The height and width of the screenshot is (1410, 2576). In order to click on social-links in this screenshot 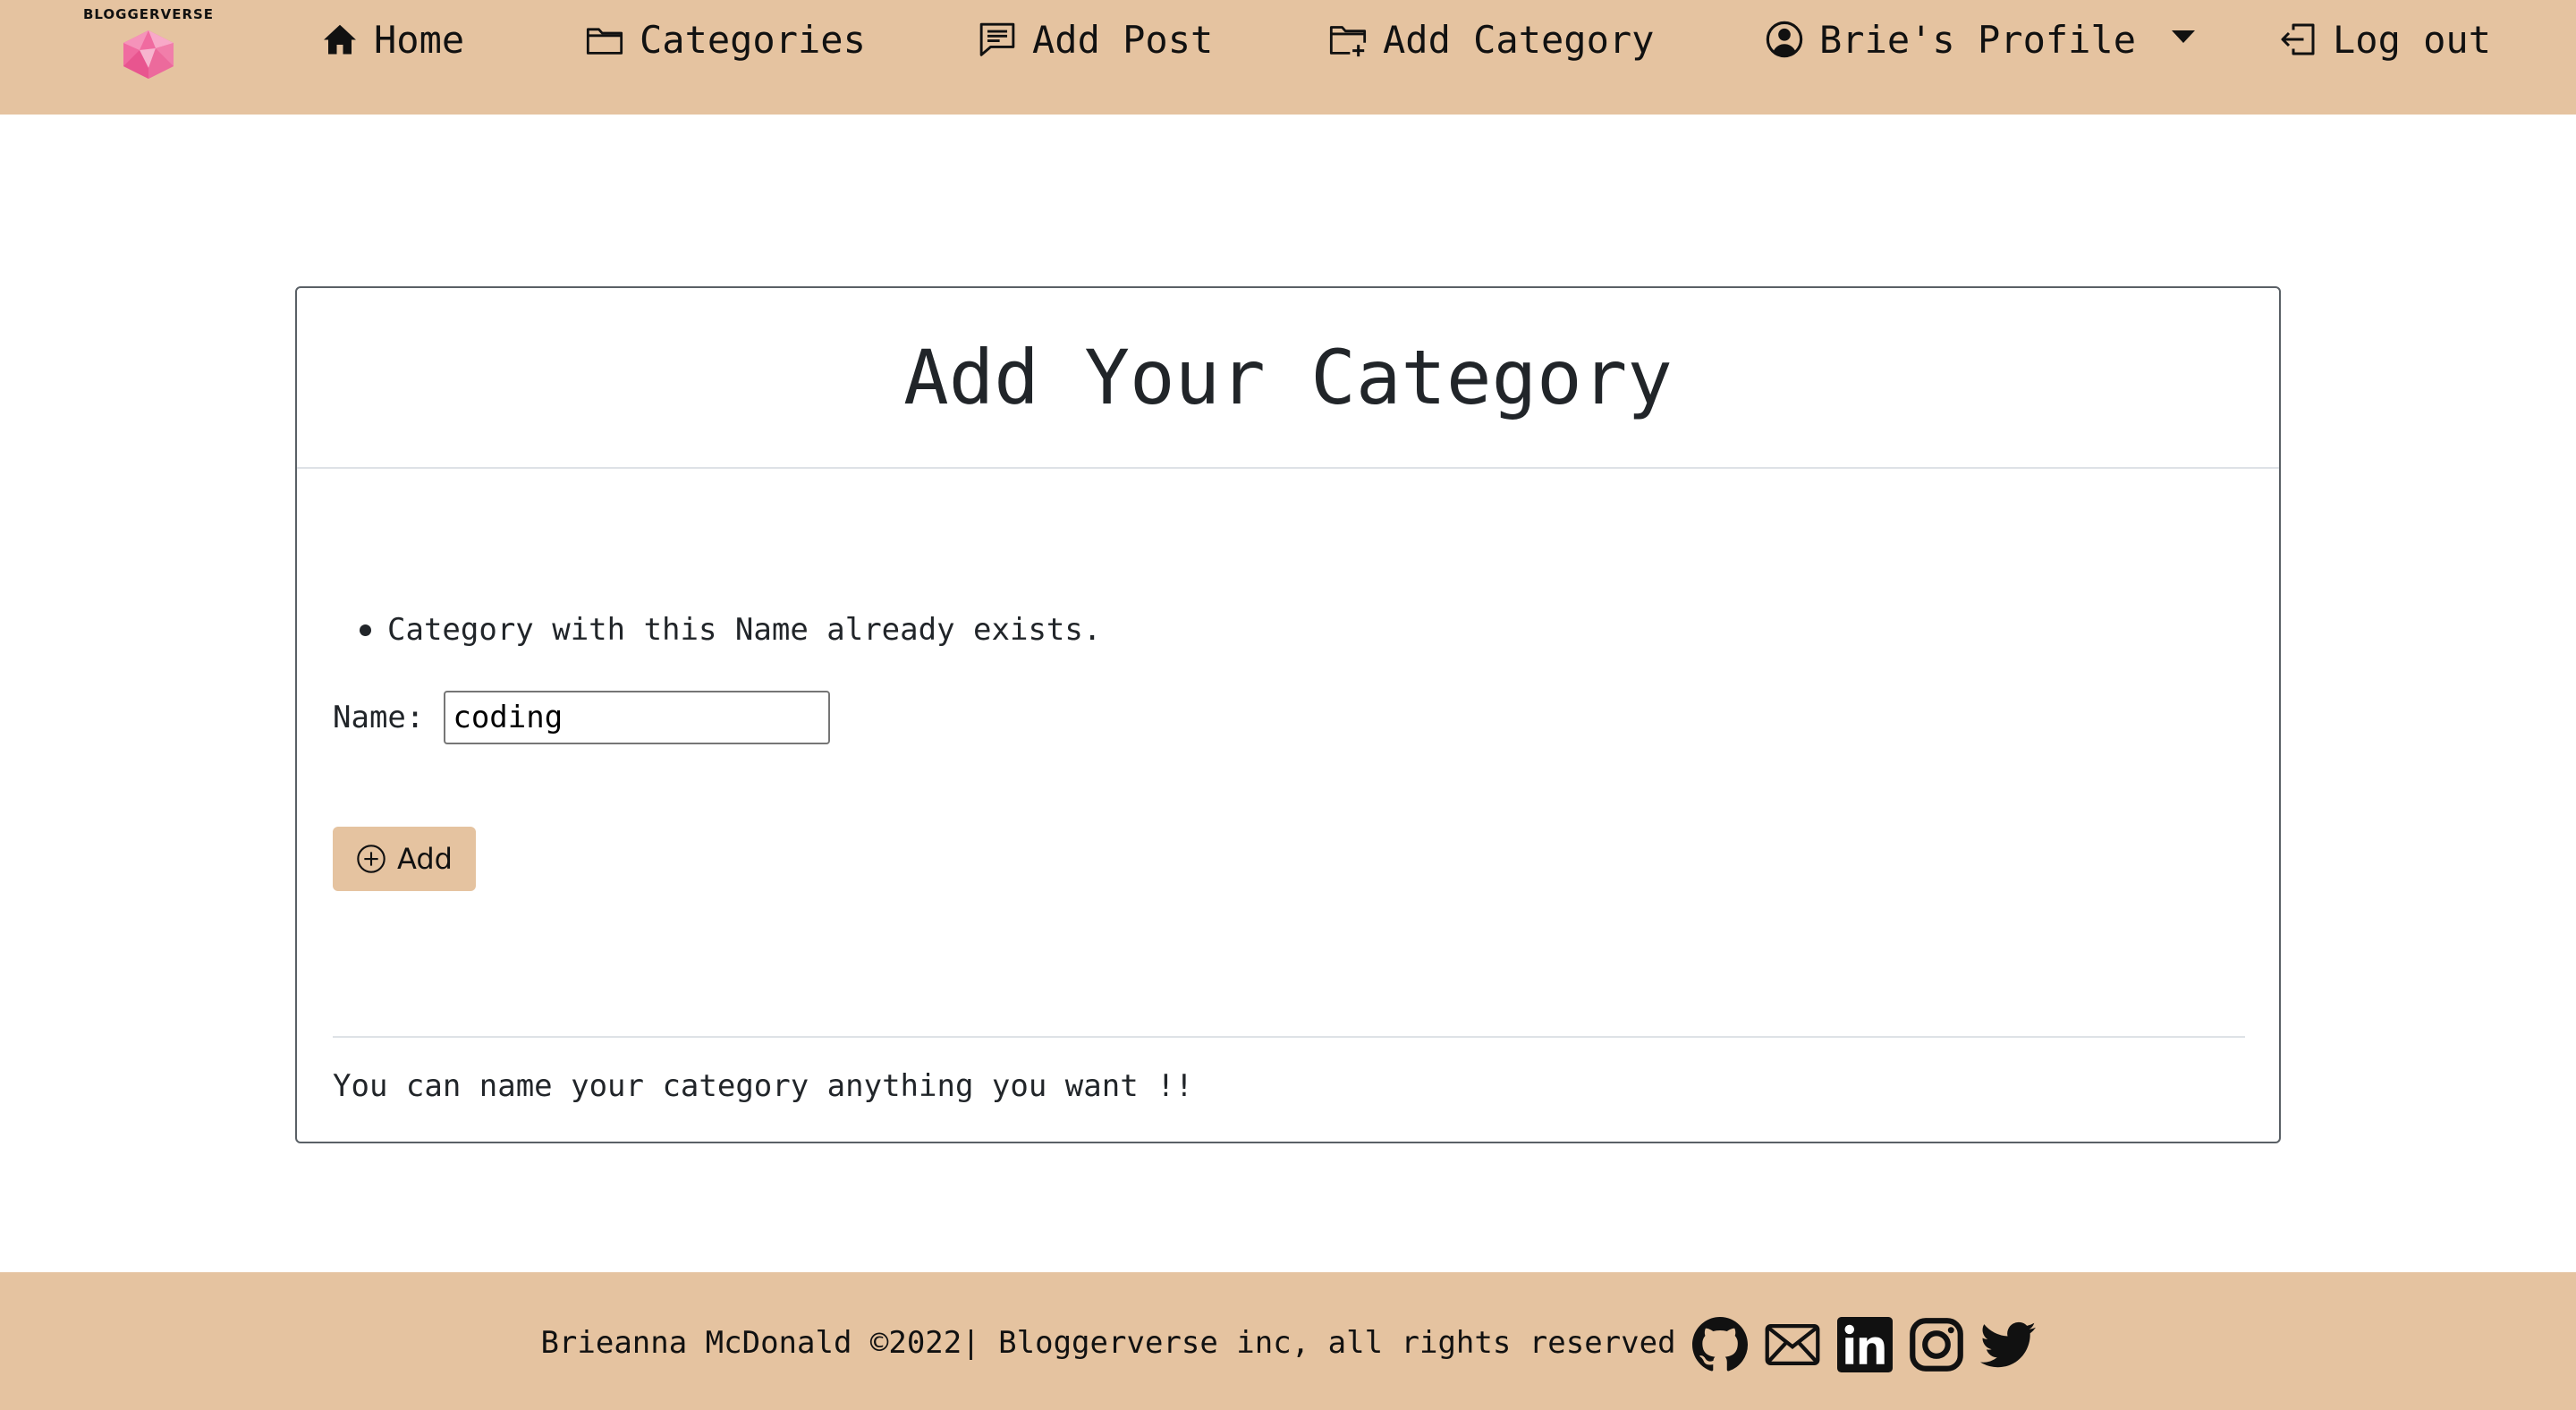, I will do `click(1863, 1344)`.